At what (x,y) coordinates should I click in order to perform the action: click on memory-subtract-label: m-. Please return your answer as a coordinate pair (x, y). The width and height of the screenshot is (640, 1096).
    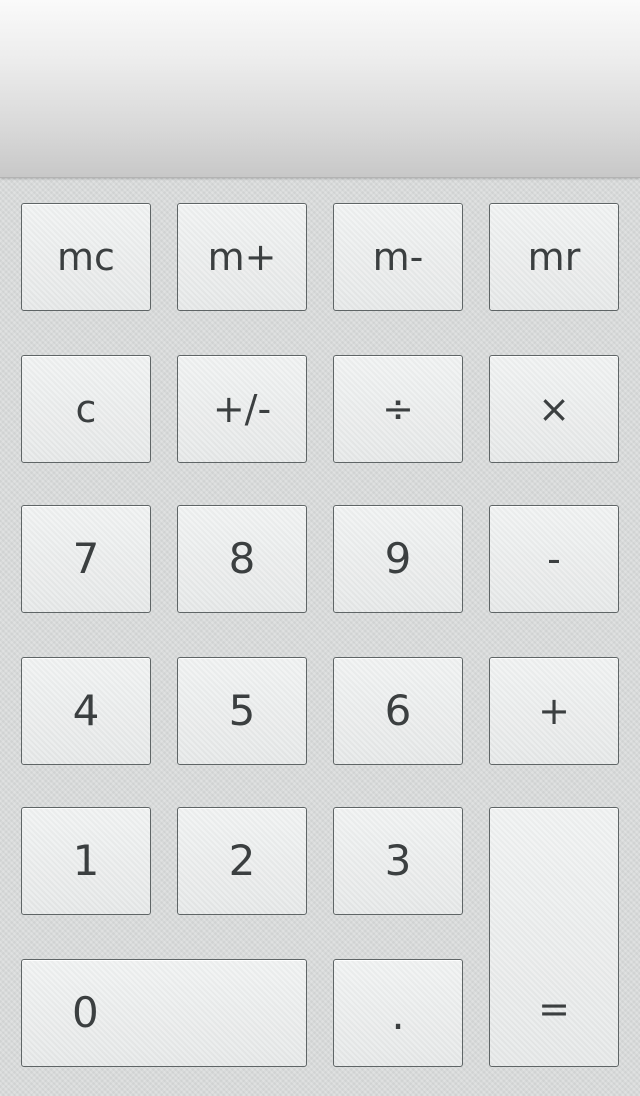
    Looking at the image, I should click on (398, 257).